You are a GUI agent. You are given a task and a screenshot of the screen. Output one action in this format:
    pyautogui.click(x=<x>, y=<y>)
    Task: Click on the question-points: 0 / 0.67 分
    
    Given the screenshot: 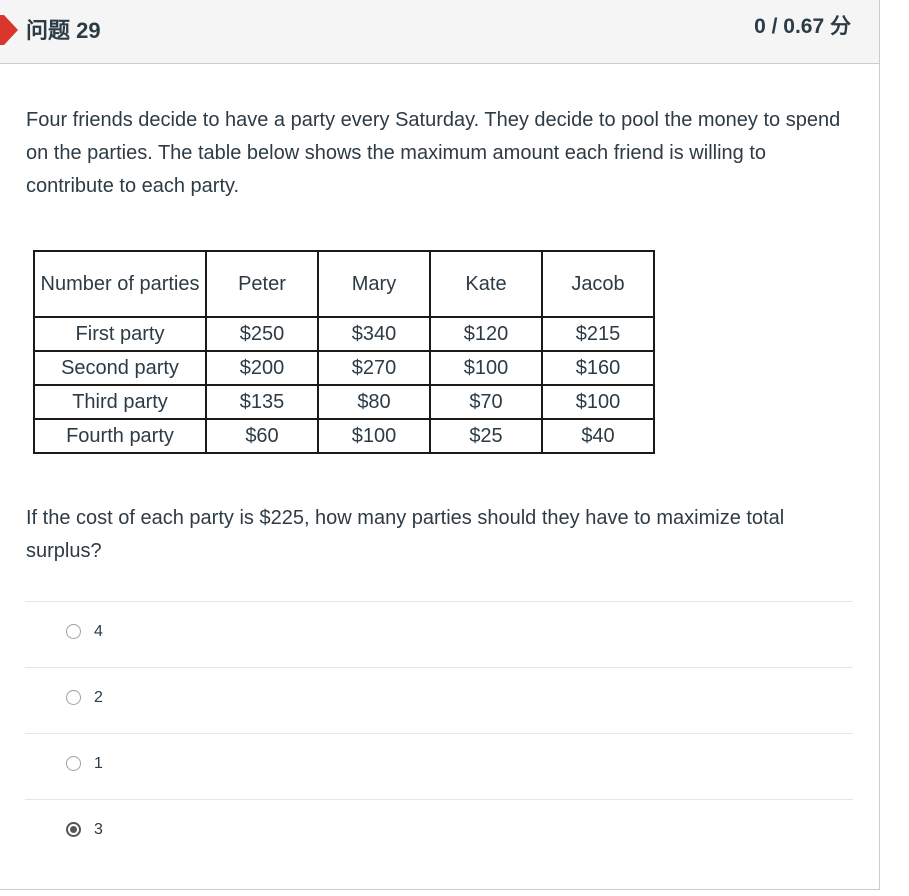 What is the action you would take?
    pyautogui.click(x=802, y=26)
    